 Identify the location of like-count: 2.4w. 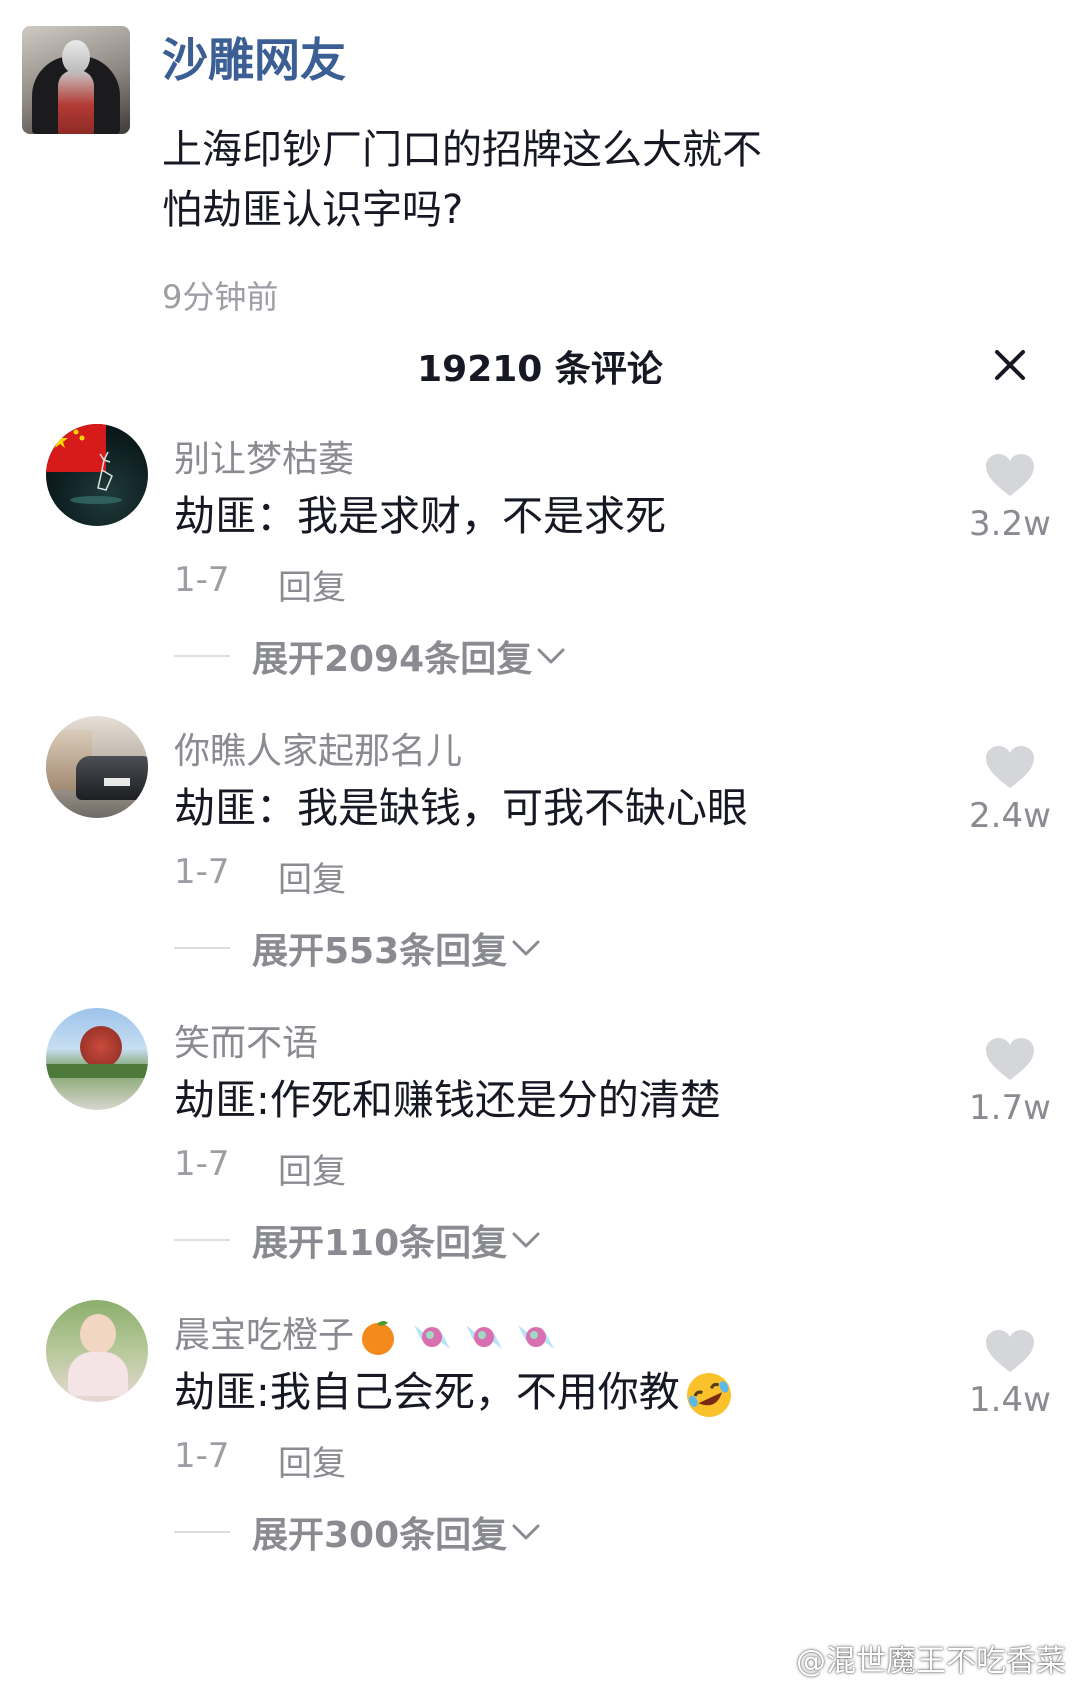
(1010, 816).